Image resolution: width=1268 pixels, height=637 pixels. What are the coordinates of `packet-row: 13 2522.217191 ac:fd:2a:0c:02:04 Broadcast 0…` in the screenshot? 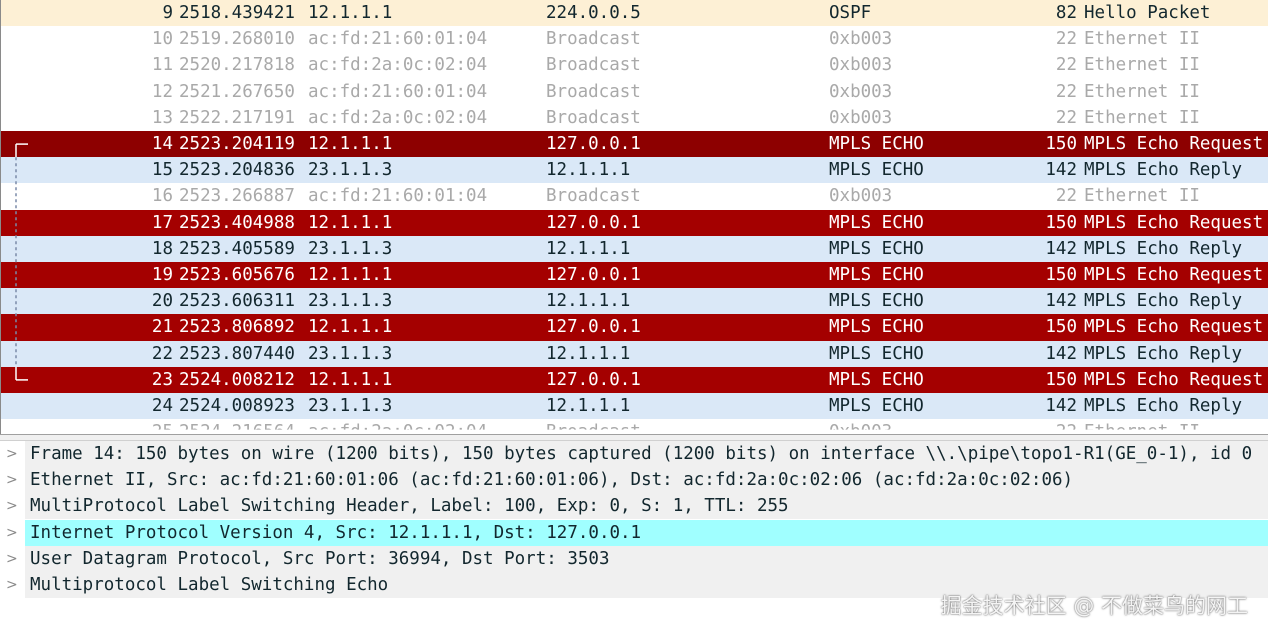 It's located at (634, 117).